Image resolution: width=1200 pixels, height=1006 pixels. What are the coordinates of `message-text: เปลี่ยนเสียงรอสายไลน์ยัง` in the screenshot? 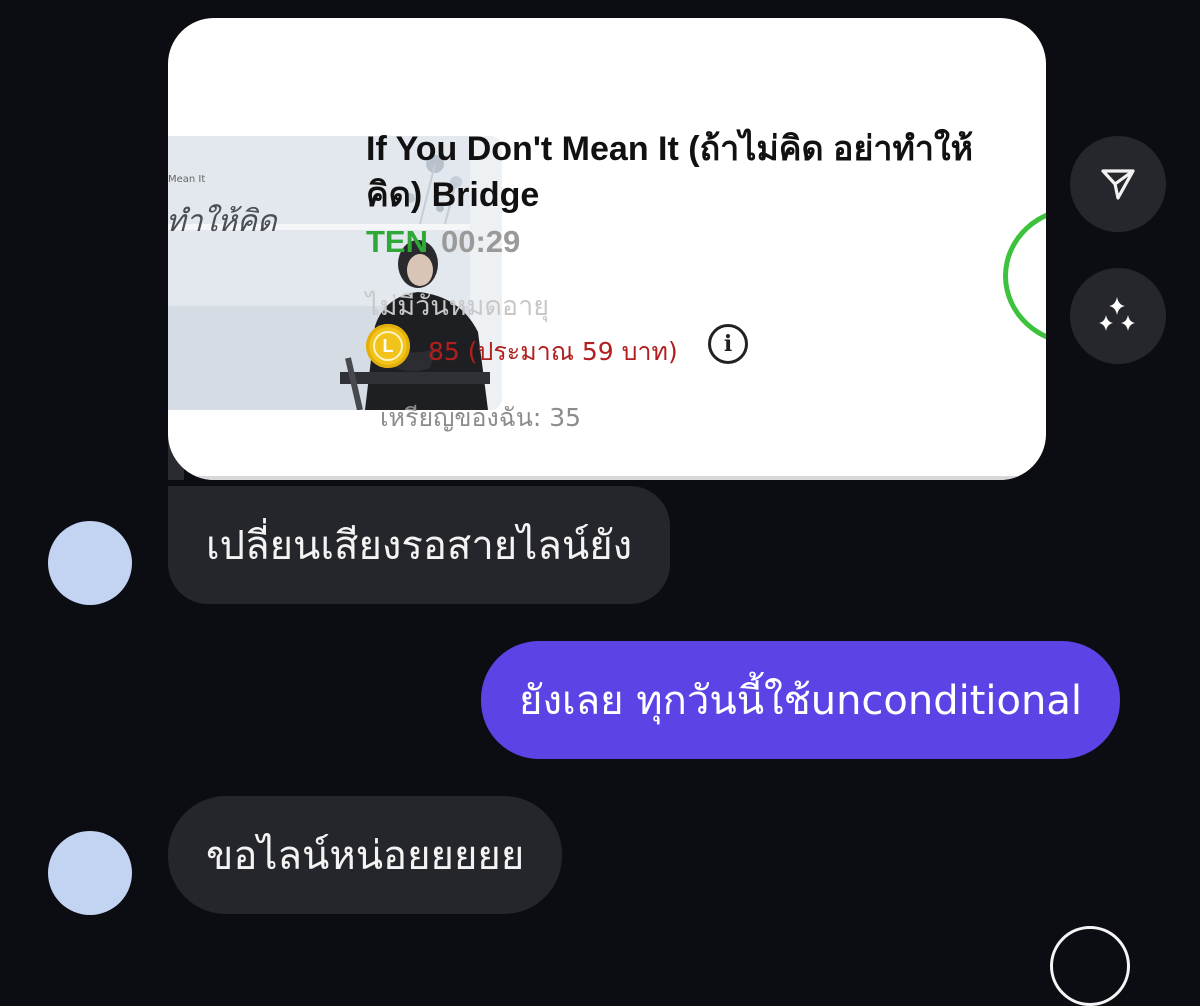 It's located at (419, 546).